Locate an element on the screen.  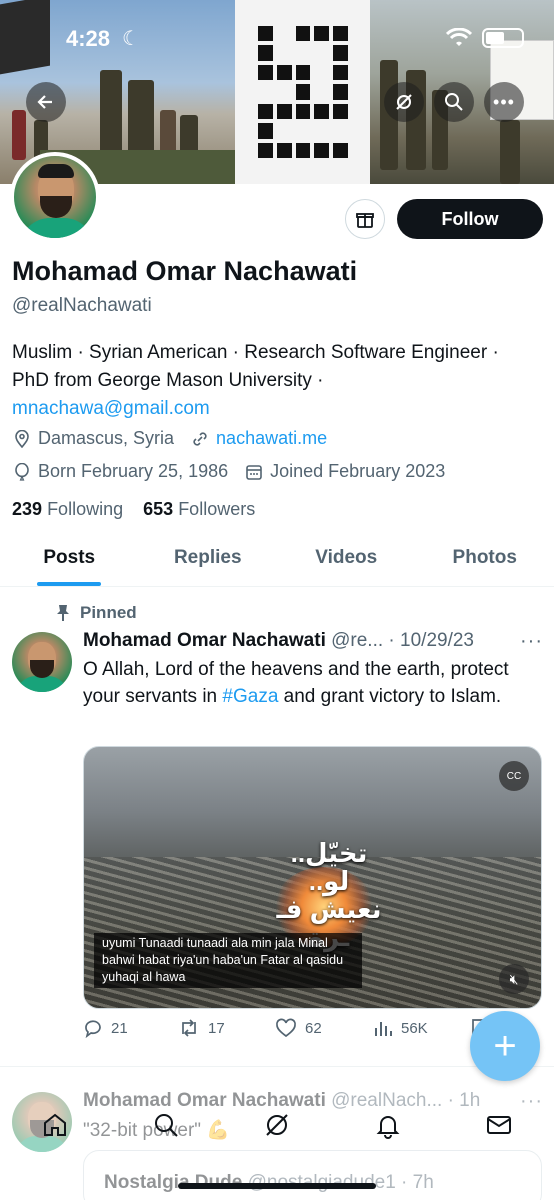
following-label: Following is located at coordinates (85, 509).